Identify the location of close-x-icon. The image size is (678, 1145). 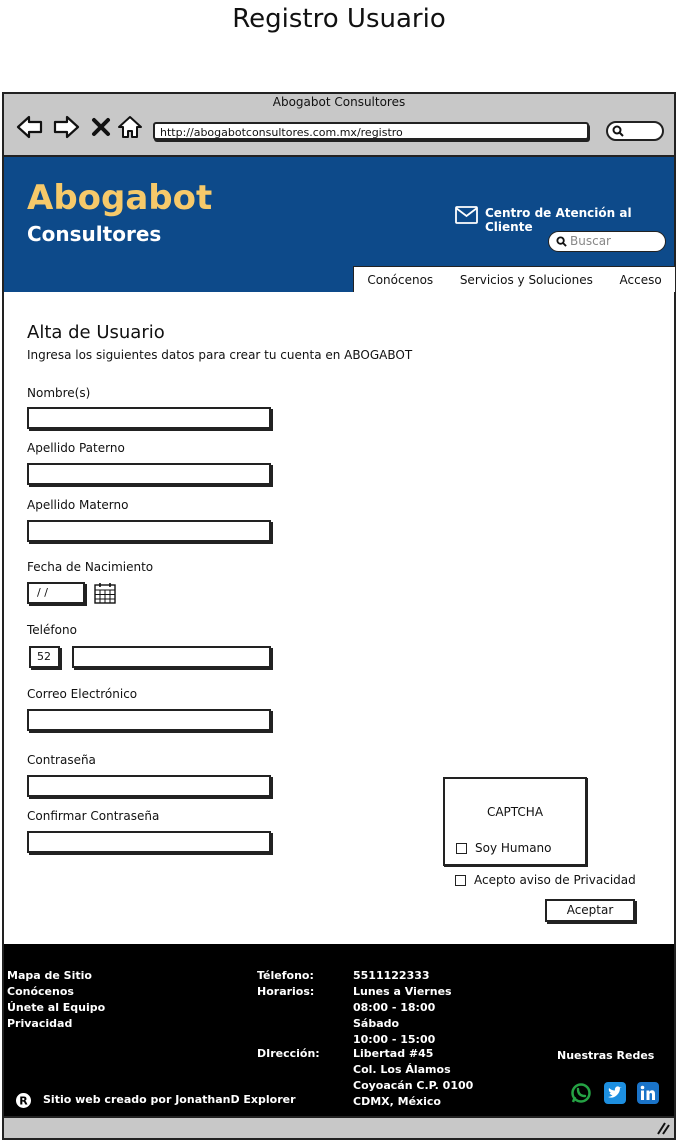
(101, 127).